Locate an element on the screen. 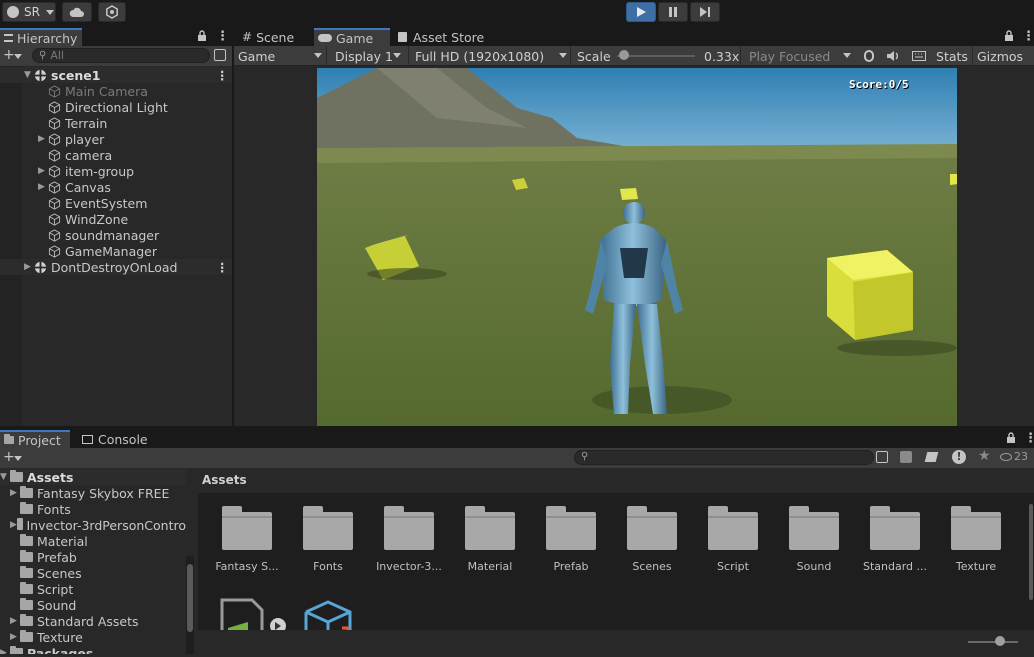 Image resolution: width=1034 pixels, height=657 pixels. project-tree-item: ▶ Fantasy Skybox FREE is located at coordinates (93, 493).